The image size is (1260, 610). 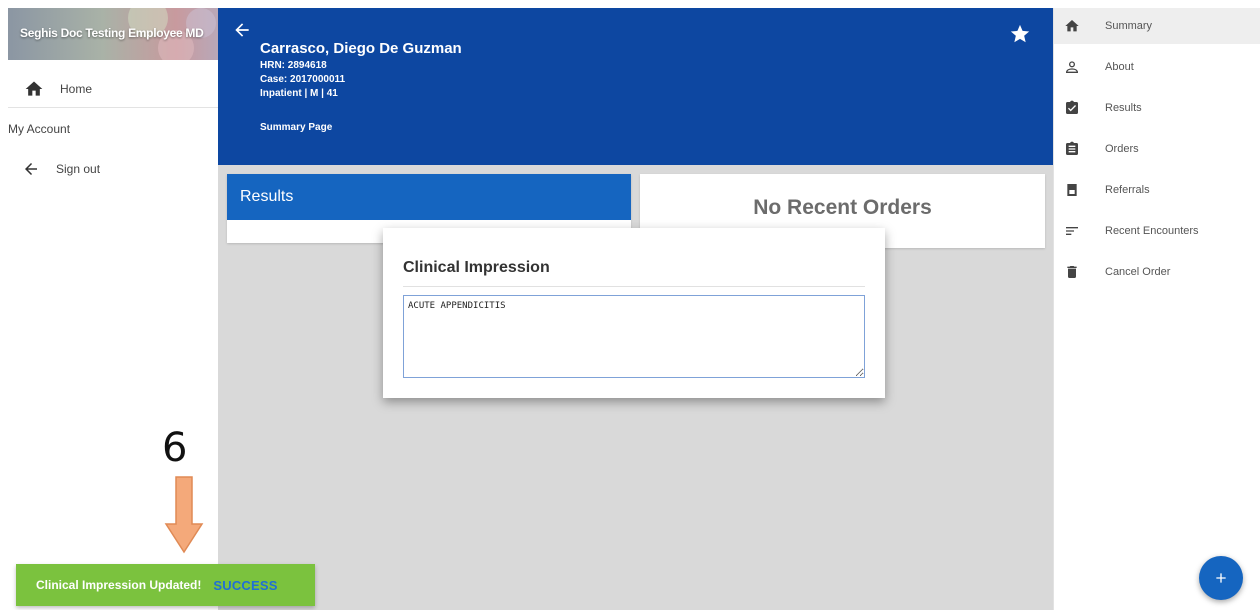 I want to click on right-nav-label: Summary, so click(x=1129, y=26).